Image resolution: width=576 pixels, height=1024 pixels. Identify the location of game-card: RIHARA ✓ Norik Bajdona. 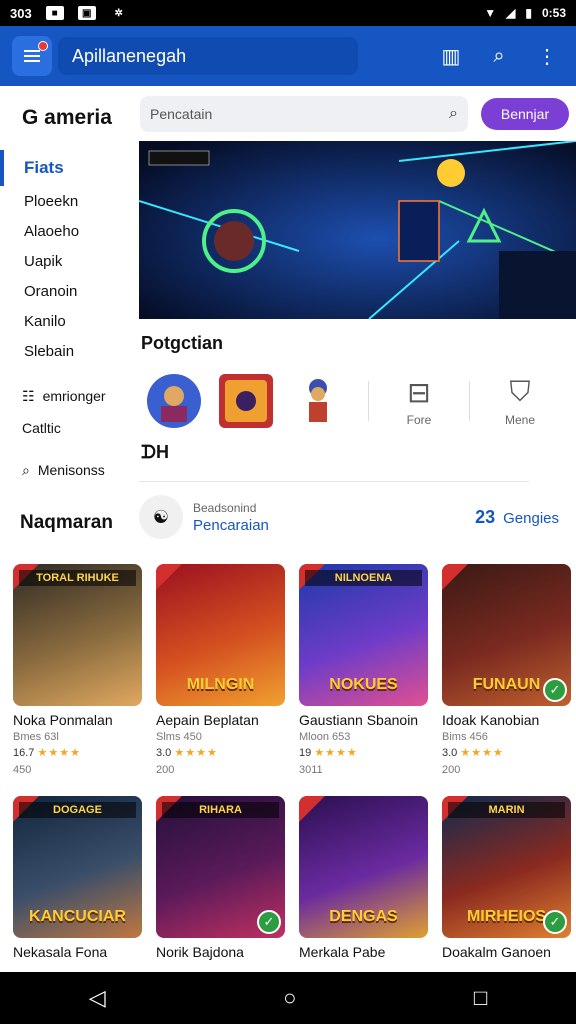
(220, 878).